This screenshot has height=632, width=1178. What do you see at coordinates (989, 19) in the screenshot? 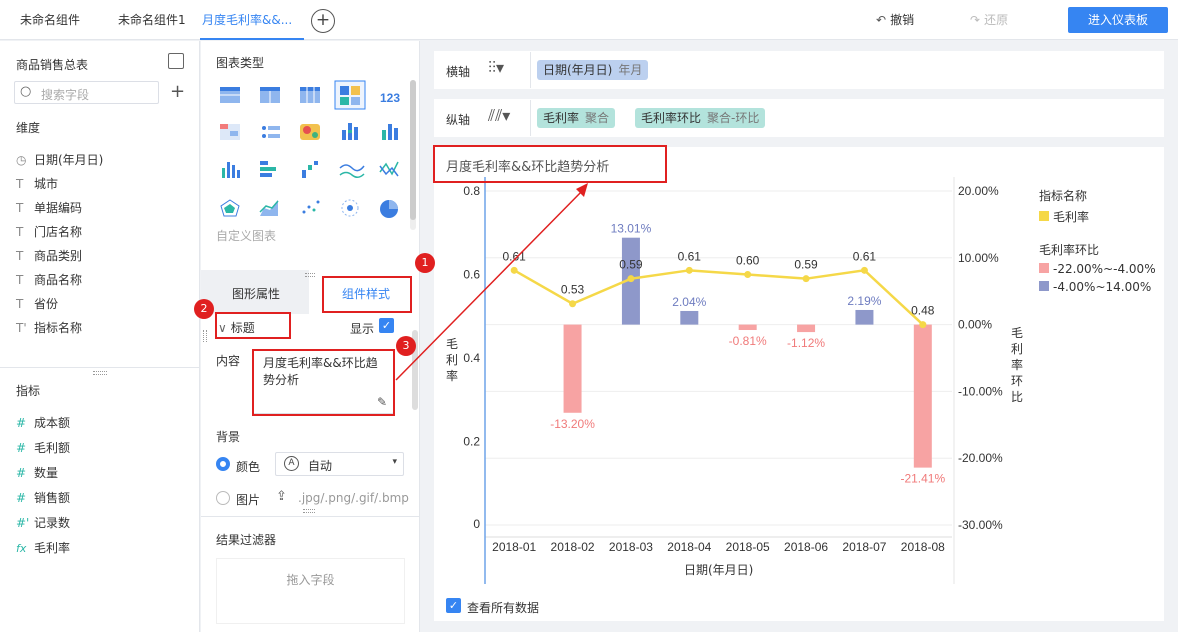
I see `redo-button: ↷ 还原` at bounding box center [989, 19].